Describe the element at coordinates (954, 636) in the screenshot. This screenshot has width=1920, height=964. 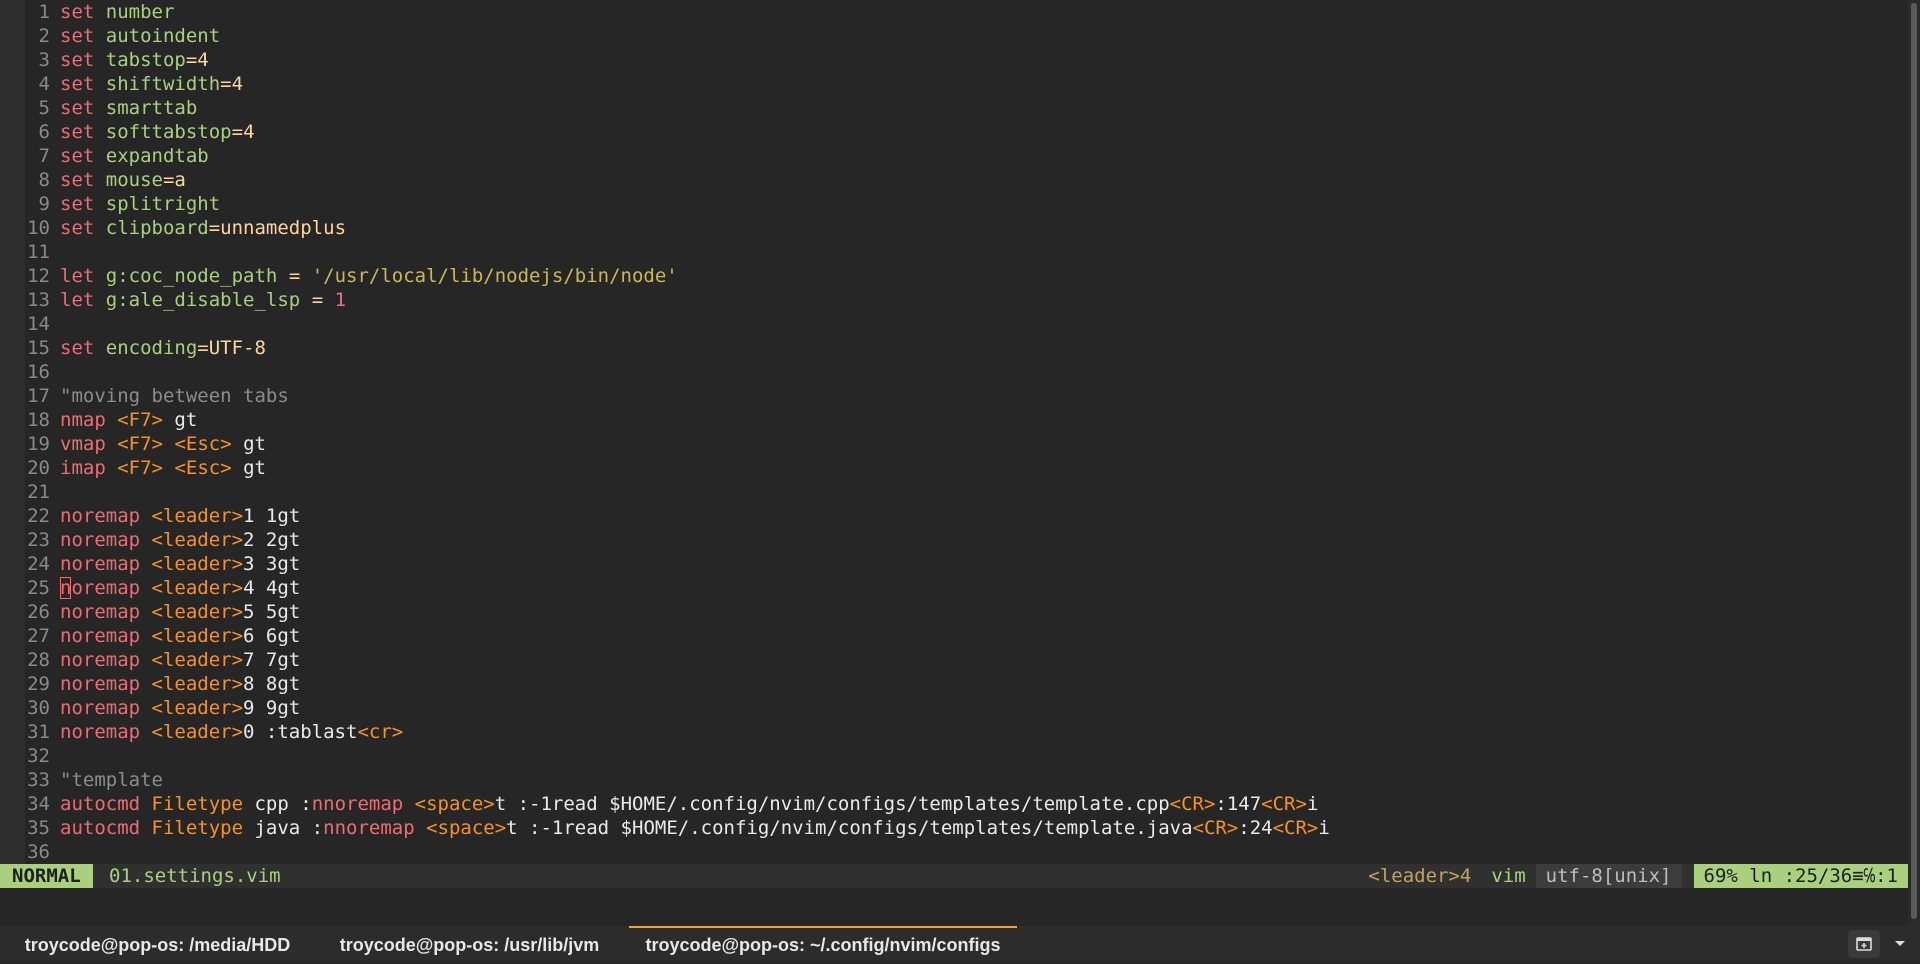
I see `editor-line: 27 noremap <leader>6 6gt` at that location.